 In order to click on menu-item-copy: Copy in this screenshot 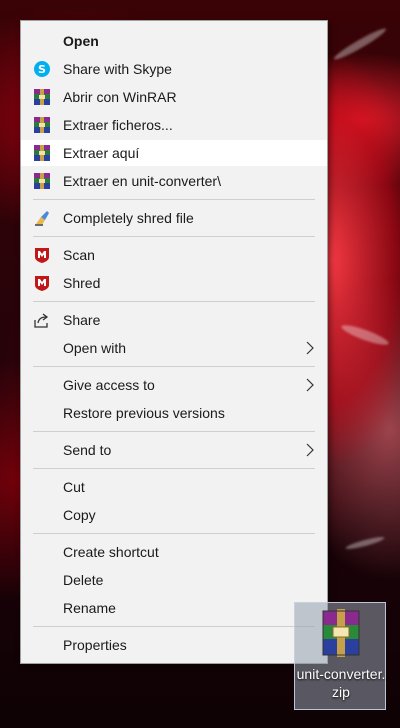, I will do `click(174, 515)`.